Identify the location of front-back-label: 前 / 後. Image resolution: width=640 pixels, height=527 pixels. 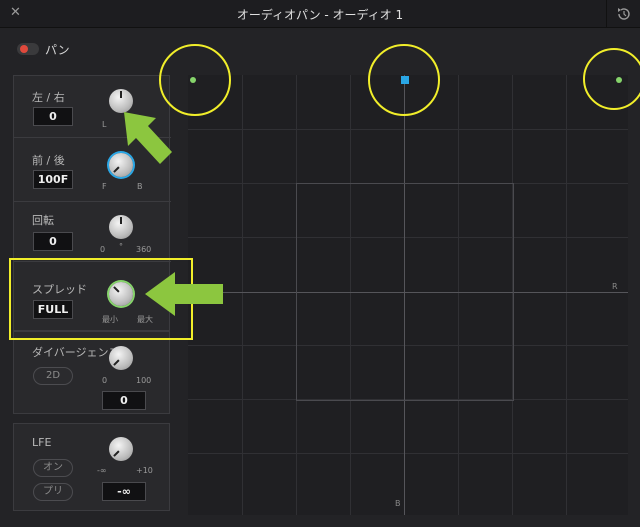
(48, 160).